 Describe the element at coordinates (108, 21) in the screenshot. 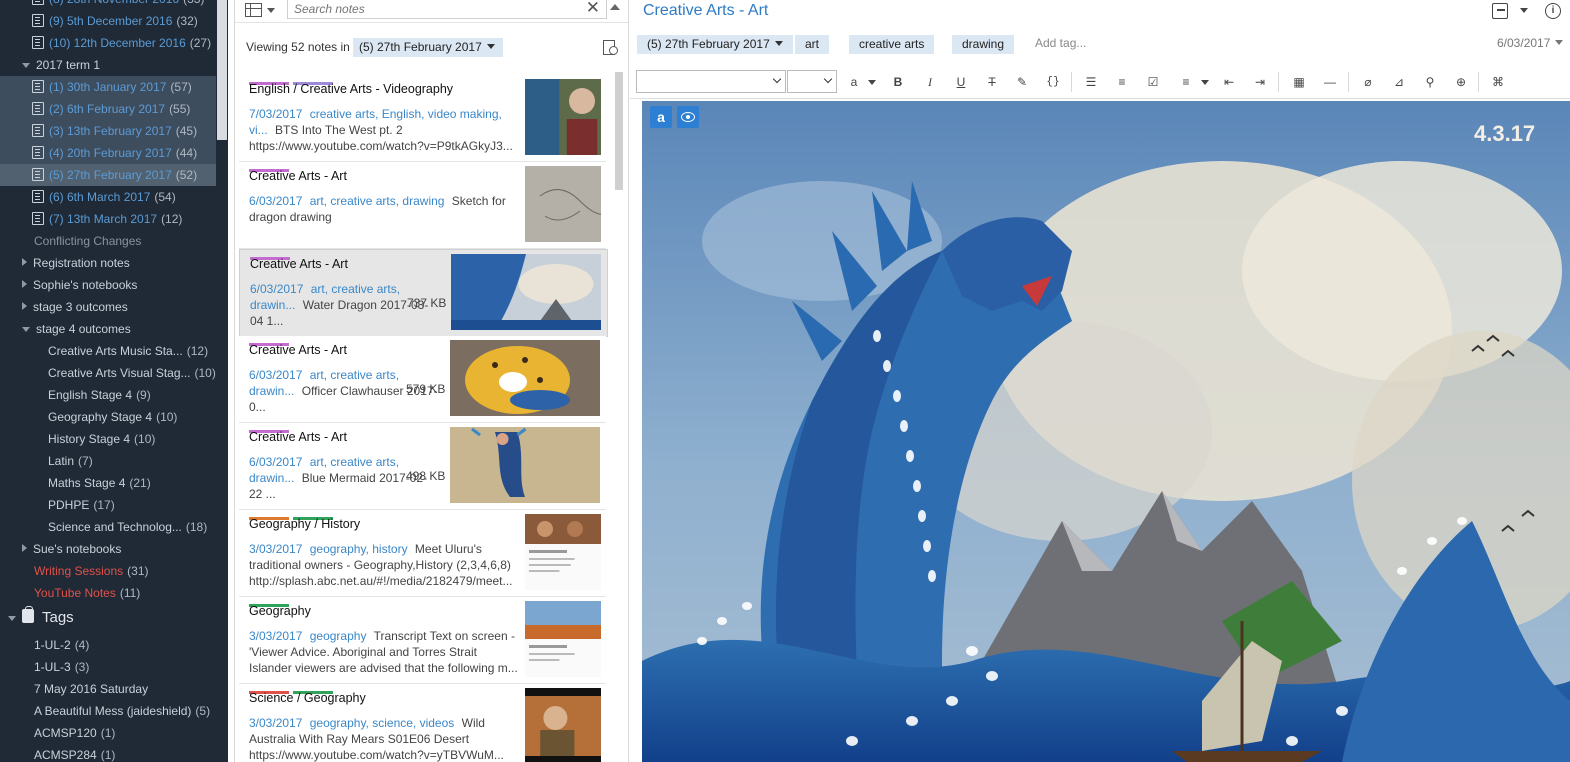

I see `sidebar-item: (9) 5th December 2016 (32)` at that location.